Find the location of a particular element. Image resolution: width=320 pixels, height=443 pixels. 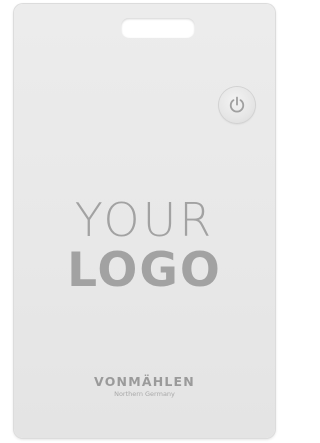

logo-placeholder-line2: LOGO is located at coordinates (144, 270).